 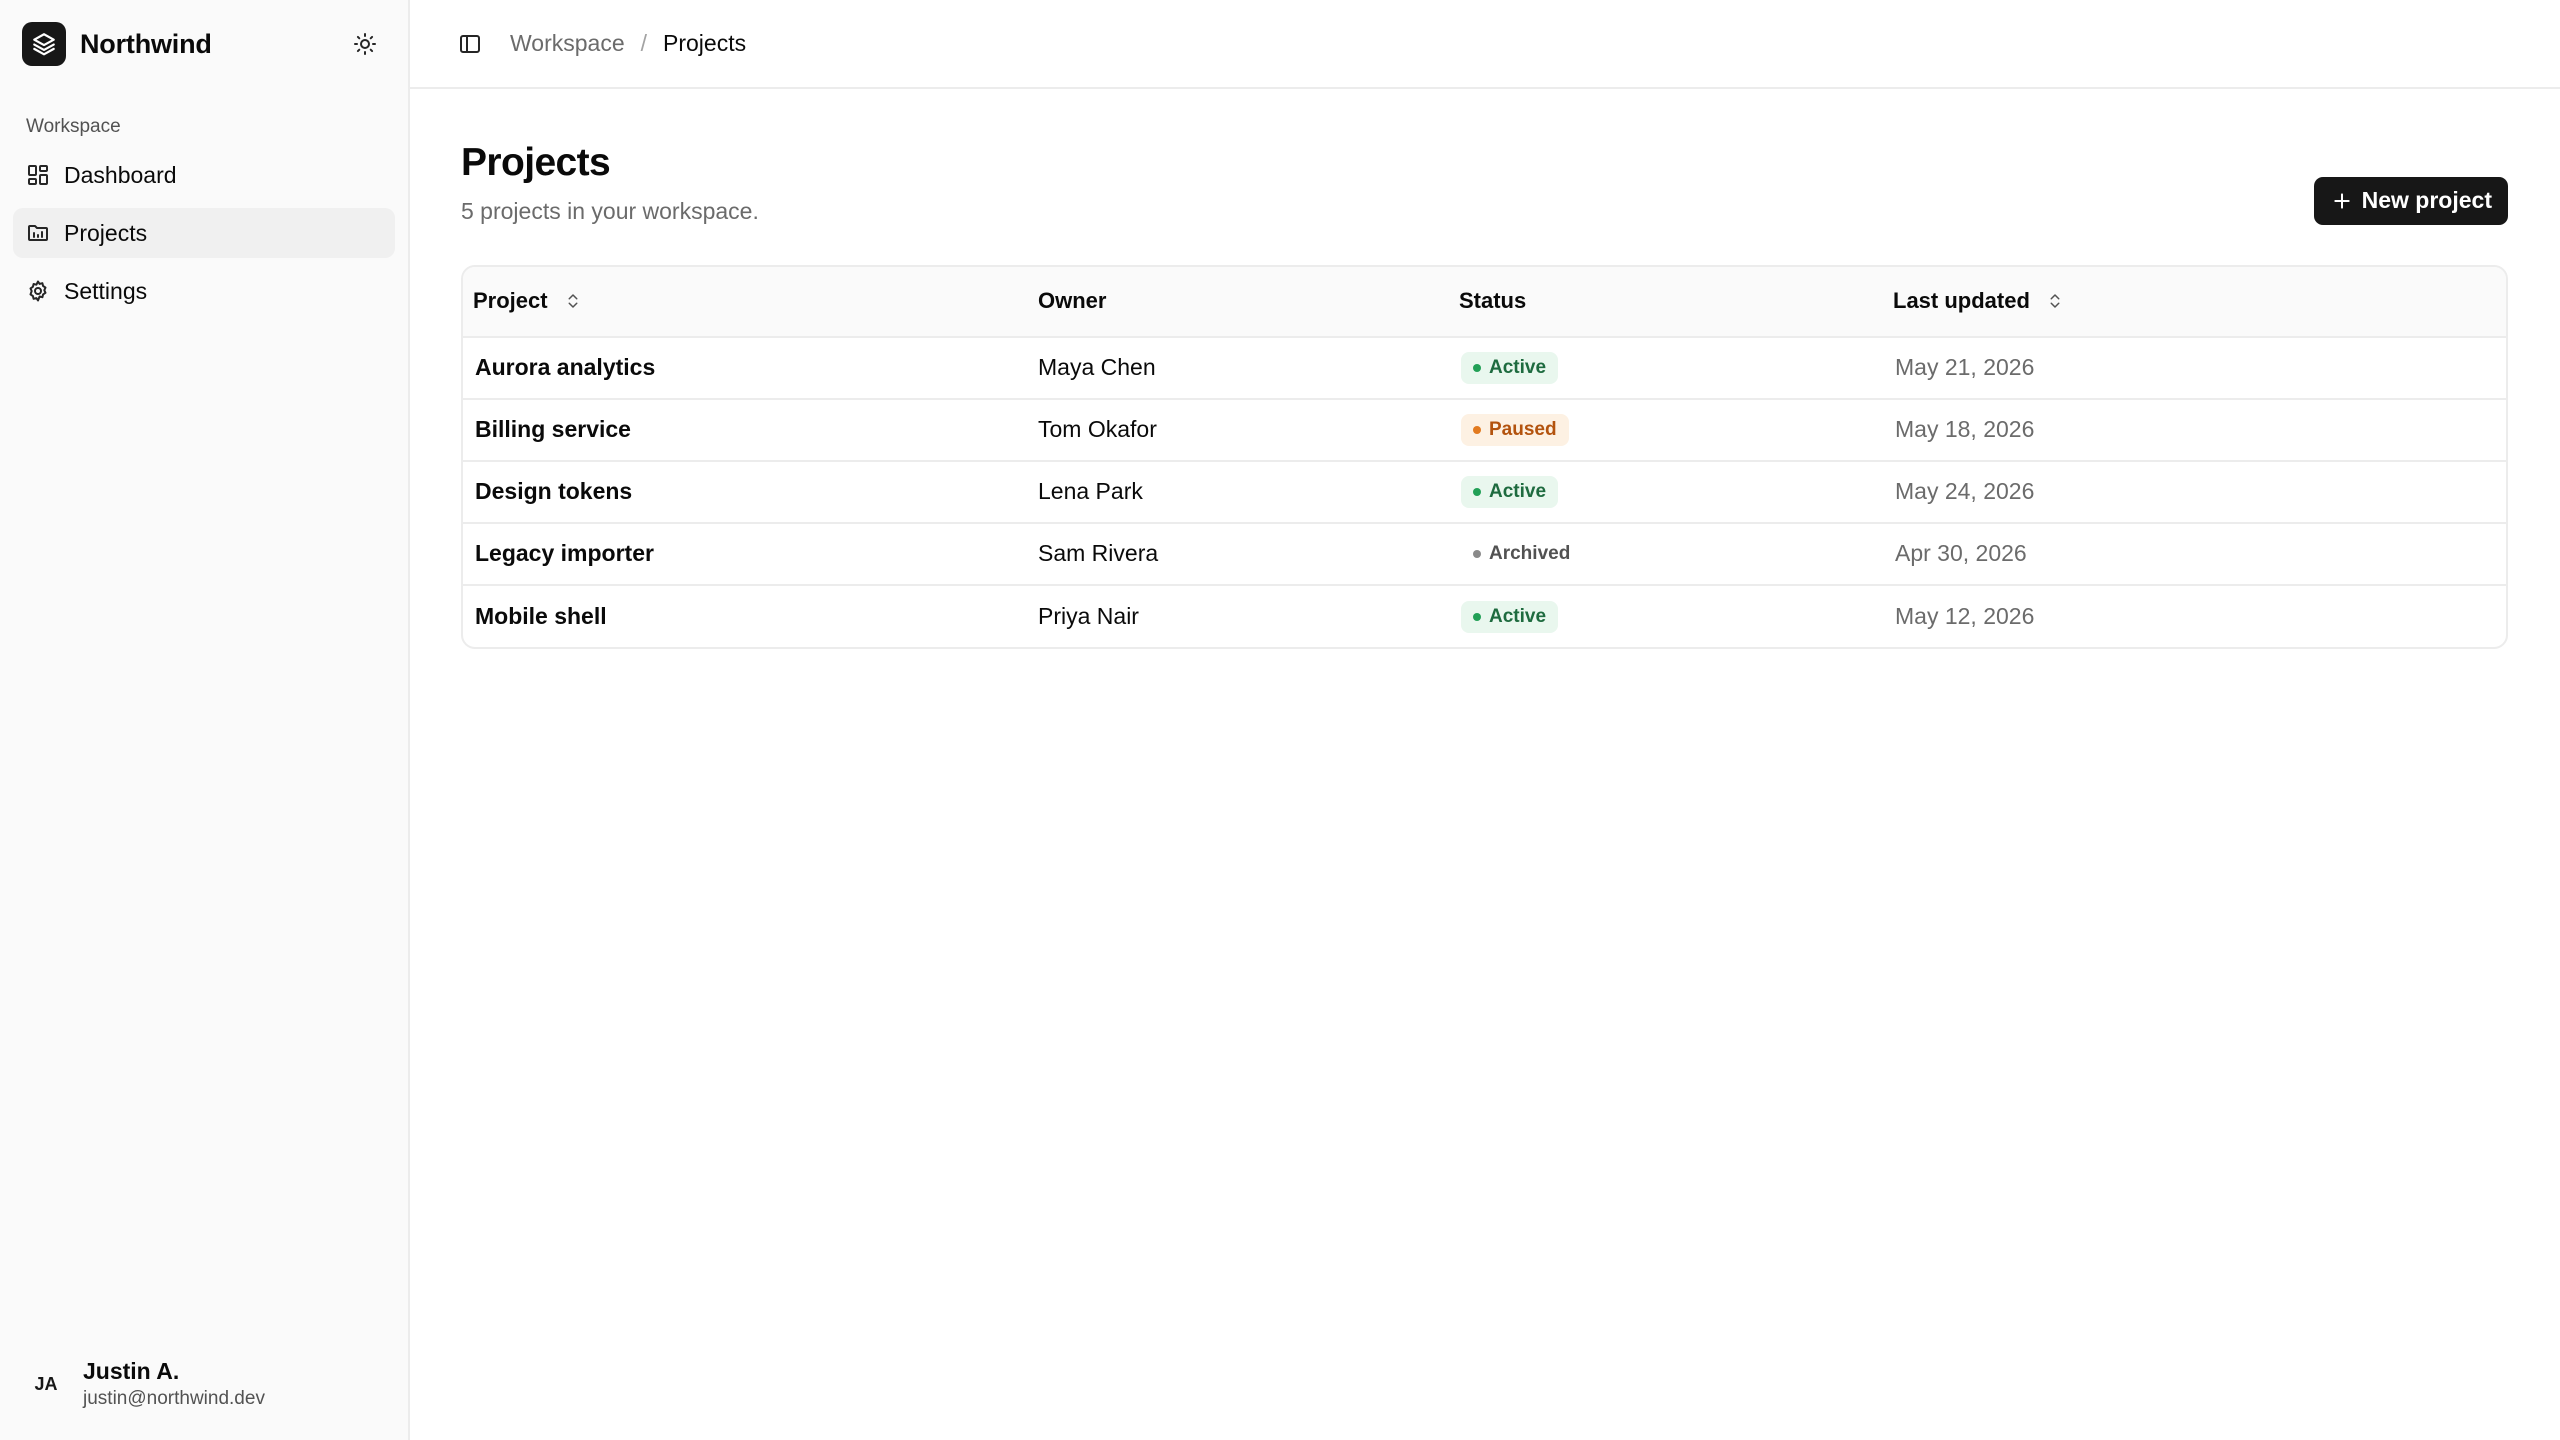 I want to click on project-name: Mobile shell, so click(x=745, y=615).